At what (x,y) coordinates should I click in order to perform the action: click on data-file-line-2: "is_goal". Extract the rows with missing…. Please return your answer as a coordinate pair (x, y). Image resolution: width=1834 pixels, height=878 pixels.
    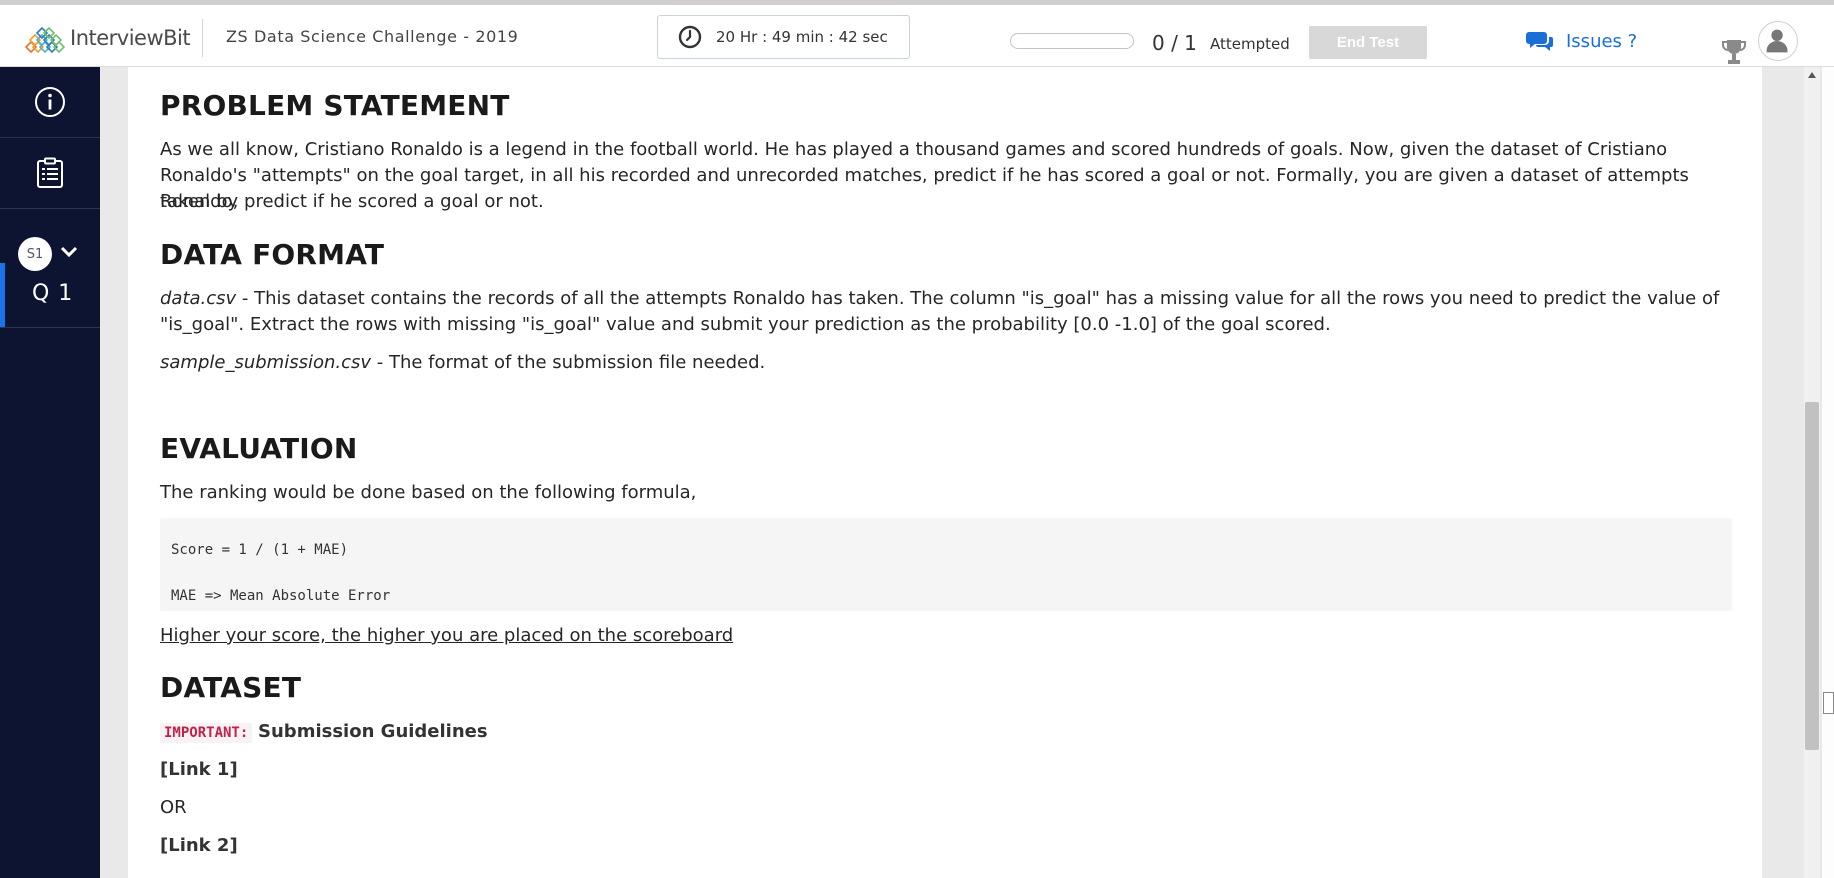
    Looking at the image, I should click on (745, 324).